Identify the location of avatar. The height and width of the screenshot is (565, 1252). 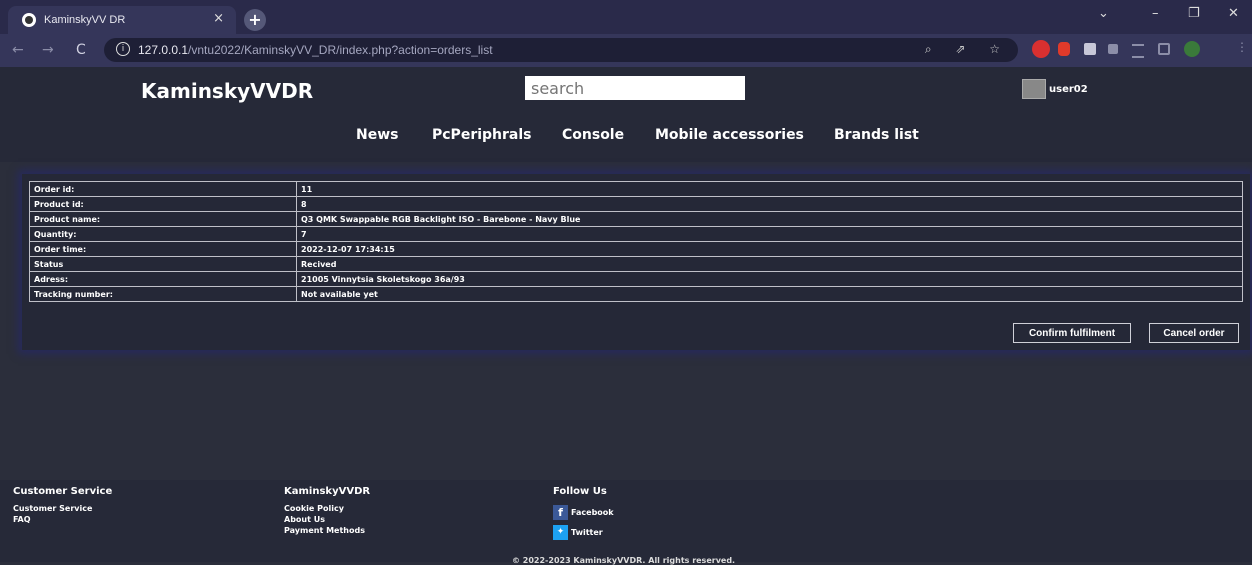
(1034, 89).